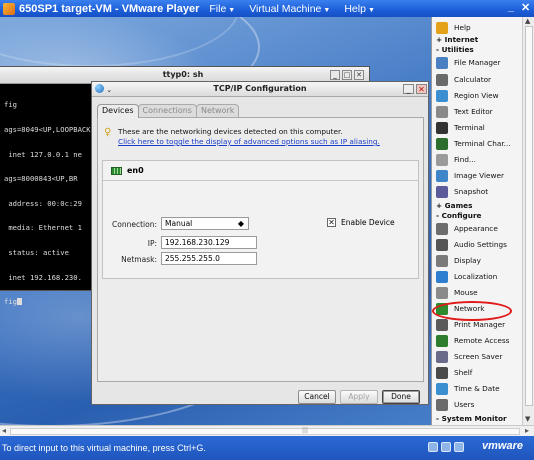 The width and height of the screenshot is (534, 460). What do you see at coordinates (477, 40) in the screenshot?
I see `launcher-group-header: + Internet` at bounding box center [477, 40].